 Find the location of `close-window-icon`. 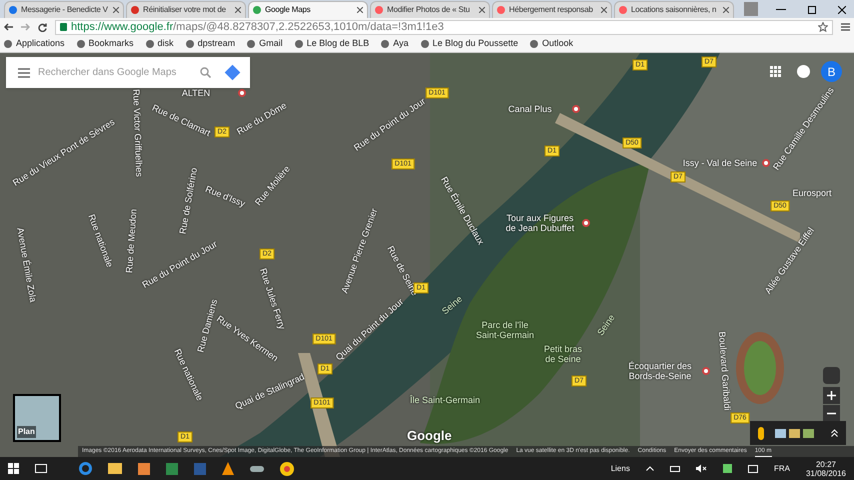

close-window-icon is located at coordinates (842, 10).